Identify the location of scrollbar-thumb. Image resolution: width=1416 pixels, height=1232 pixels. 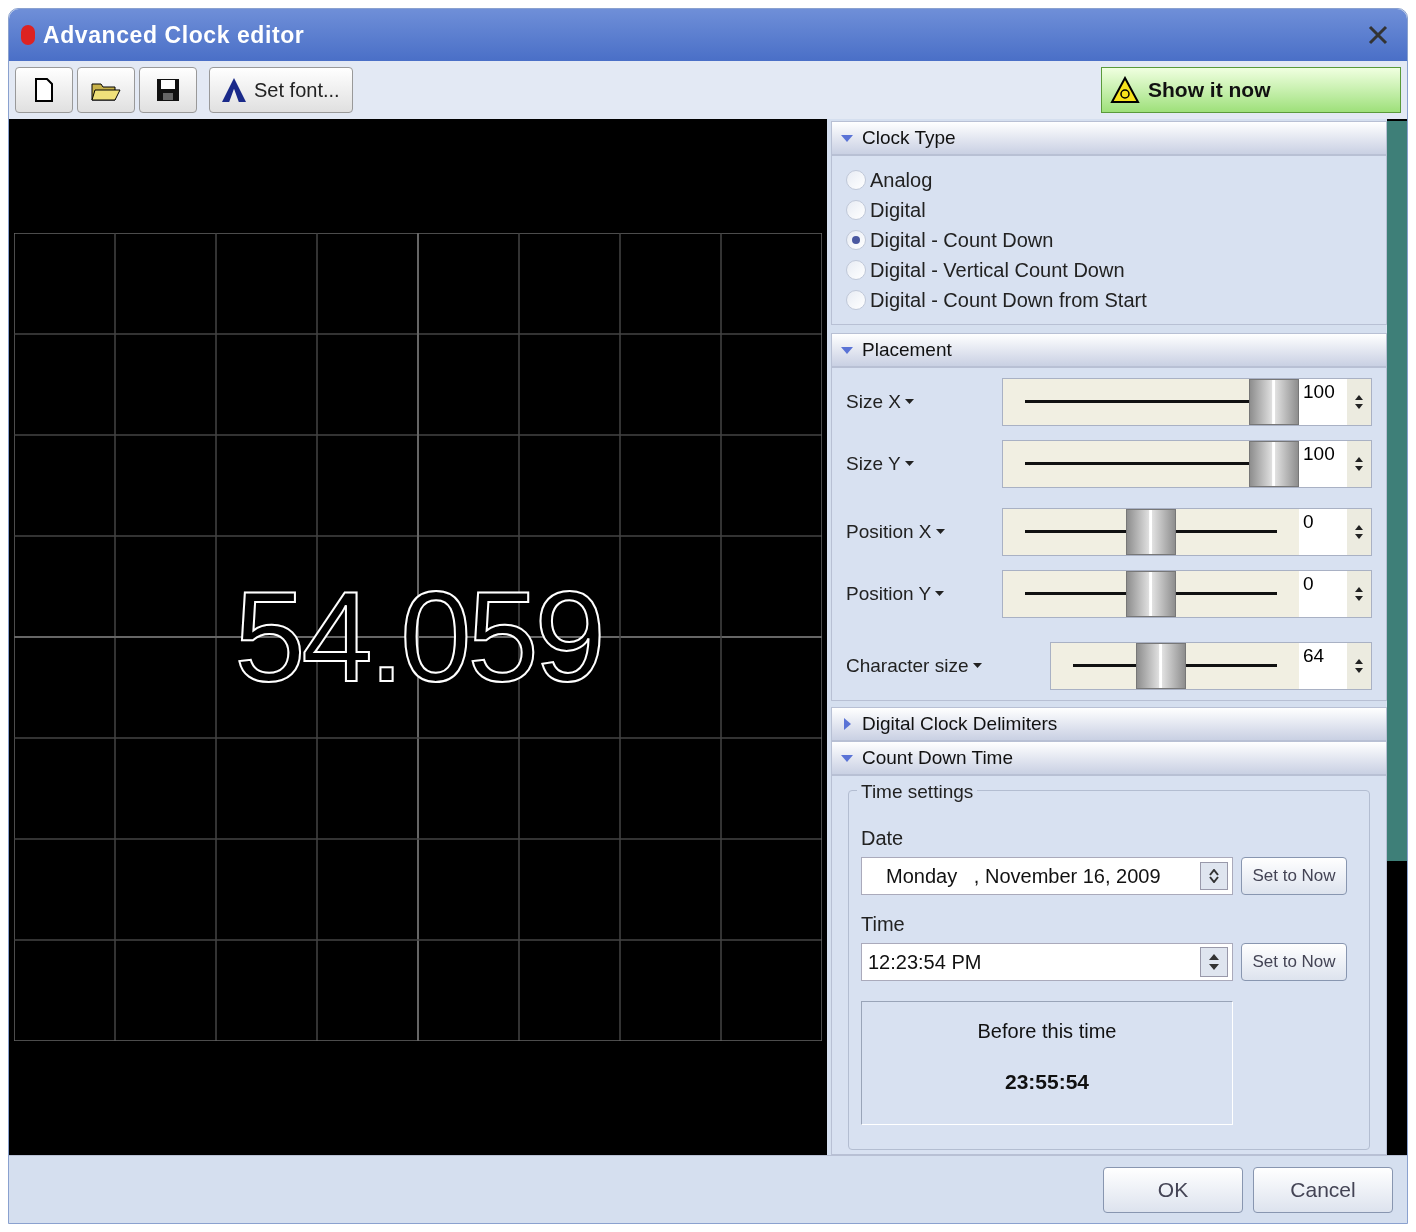
(1397, 491).